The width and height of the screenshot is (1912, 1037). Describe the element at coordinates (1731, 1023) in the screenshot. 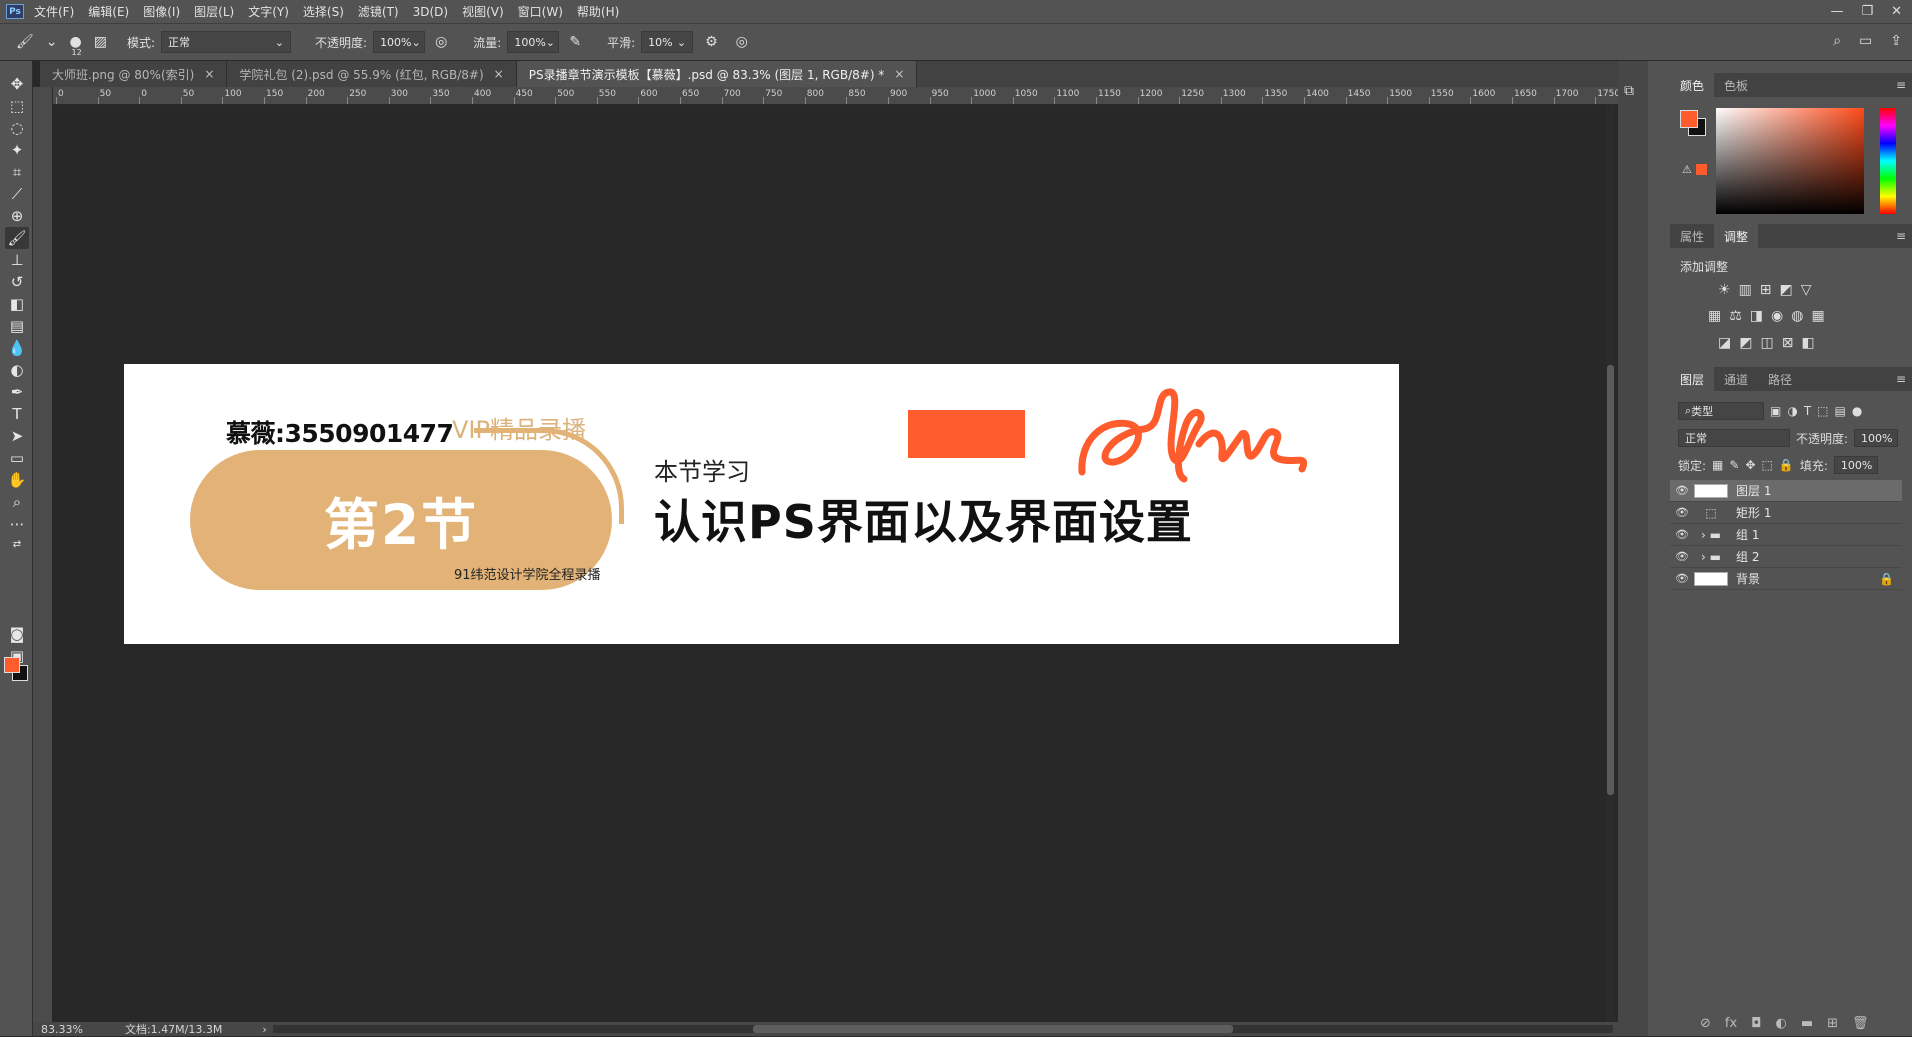

I see `fx-icon: fx` at that location.